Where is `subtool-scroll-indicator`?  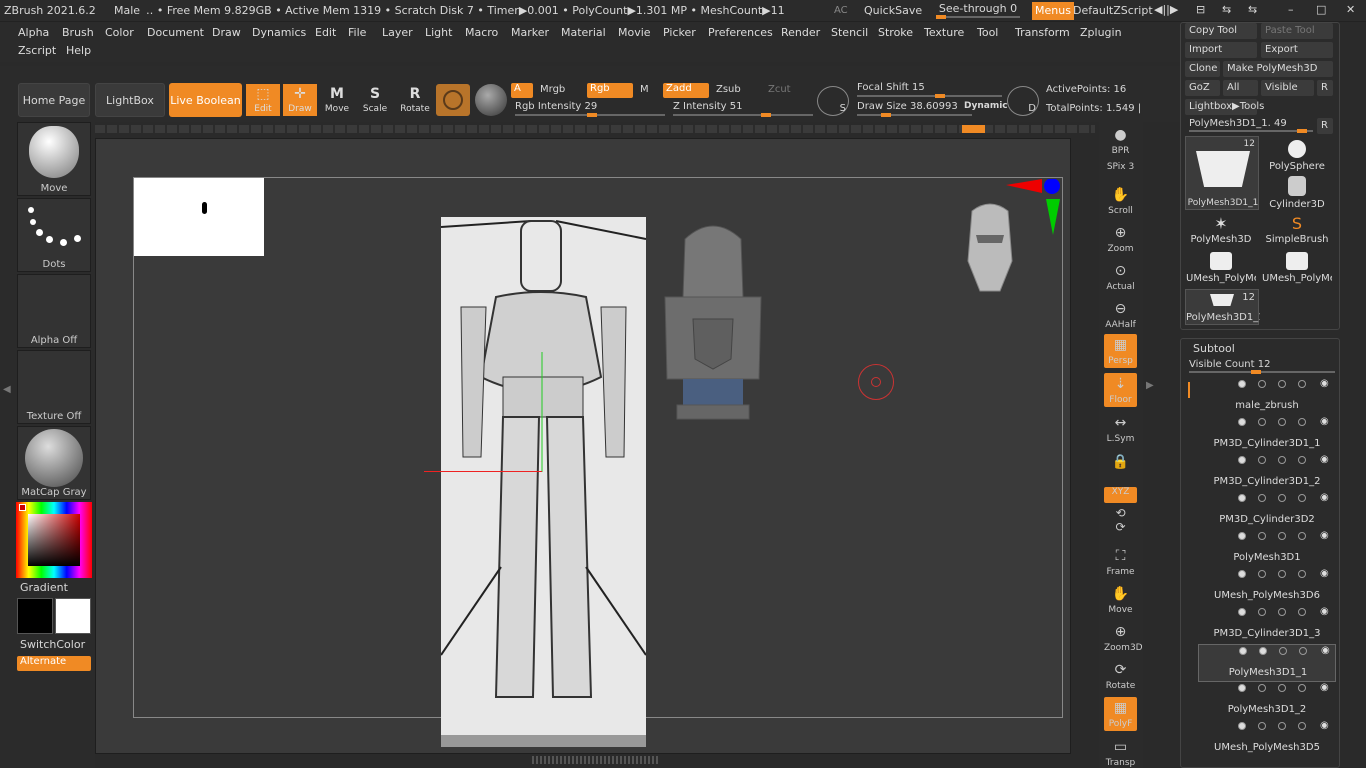
subtool-scroll-indicator is located at coordinates (1189, 390).